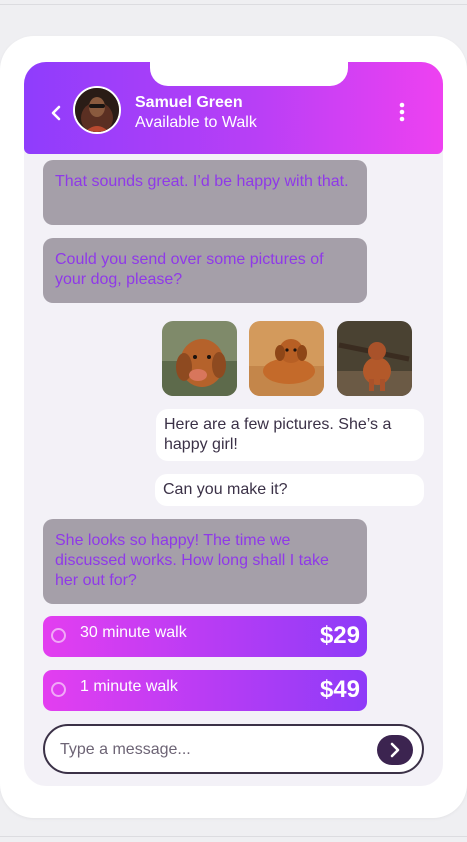  What do you see at coordinates (129, 686) in the screenshot?
I see `option-label: 1 minute walk` at bounding box center [129, 686].